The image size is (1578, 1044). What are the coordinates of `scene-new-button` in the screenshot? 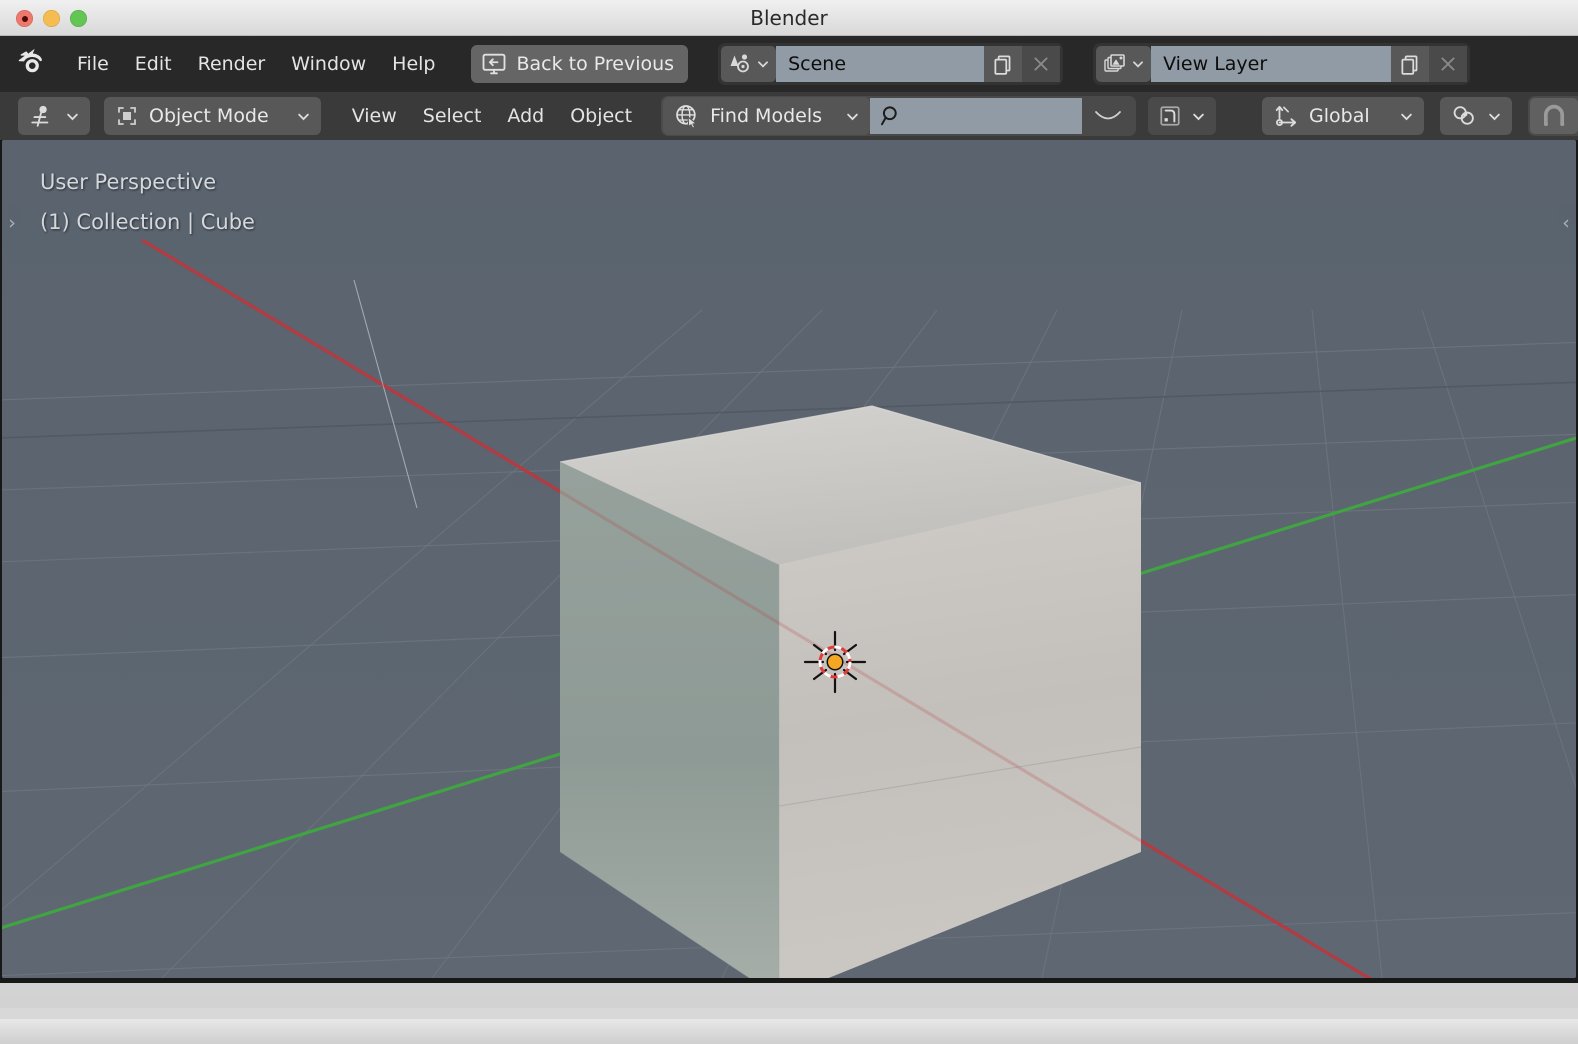 It's located at (1003, 64).